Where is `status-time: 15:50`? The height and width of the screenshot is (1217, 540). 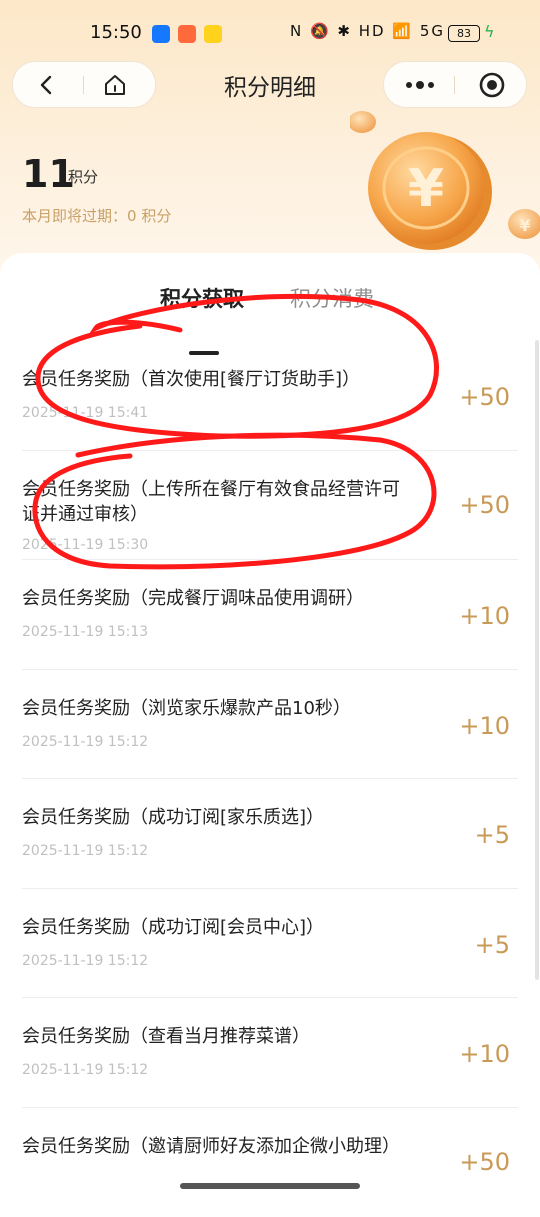
status-time: 15:50 is located at coordinates (116, 32).